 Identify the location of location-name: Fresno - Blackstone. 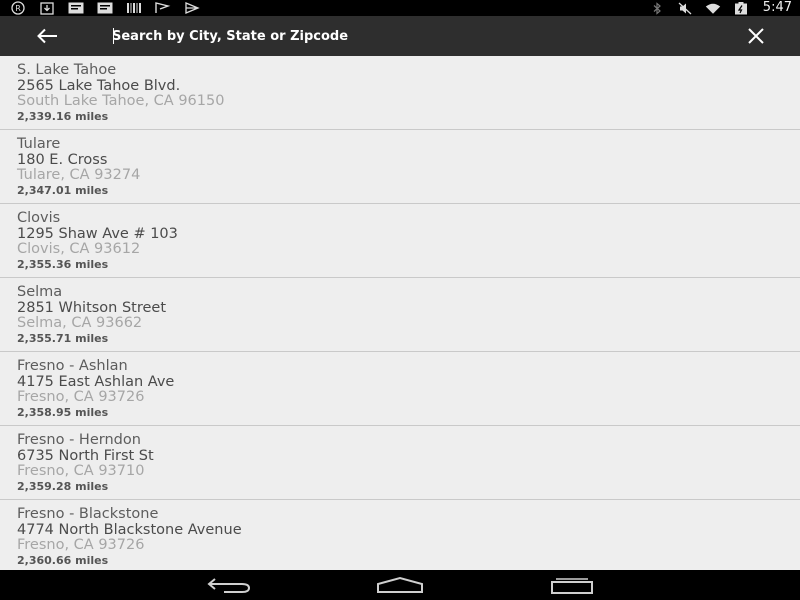
(88, 514).